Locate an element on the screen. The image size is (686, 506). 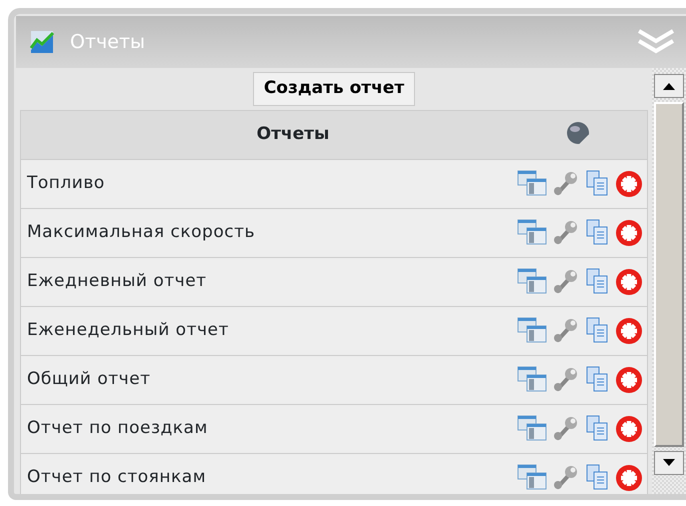
scroll-down-button is located at coordinates (669, 463).